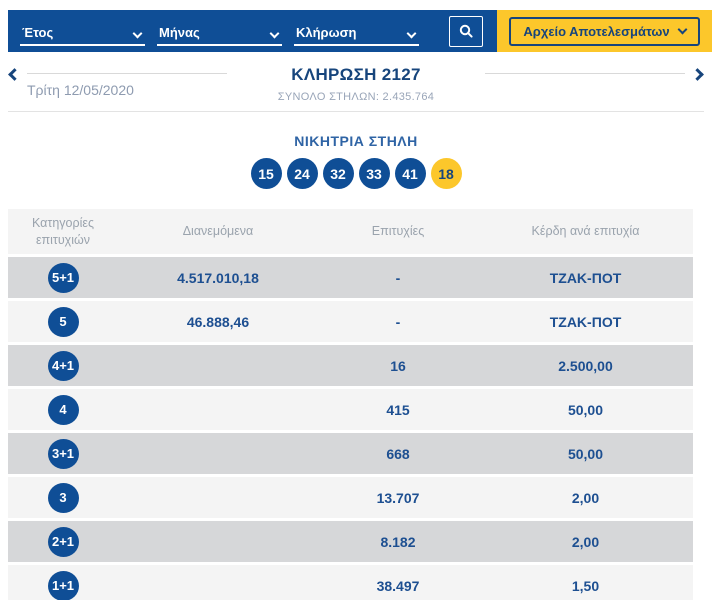 The width and height of the screenshot is (712, 600). I want to click on archive-bar: Αρχείο Αποτελεσμάτων, so click(604, 31).